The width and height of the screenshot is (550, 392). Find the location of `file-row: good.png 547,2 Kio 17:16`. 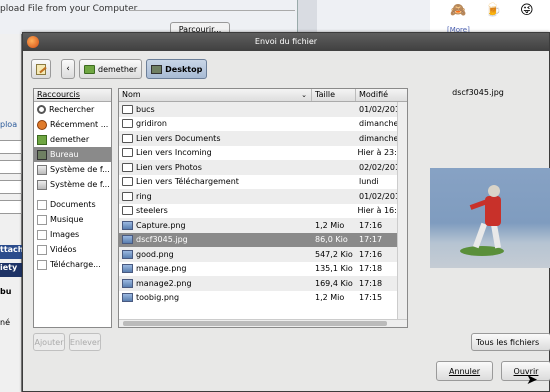

file-row: good.png 547,2 Kio 17:16 is located at coordinates (263, 254).